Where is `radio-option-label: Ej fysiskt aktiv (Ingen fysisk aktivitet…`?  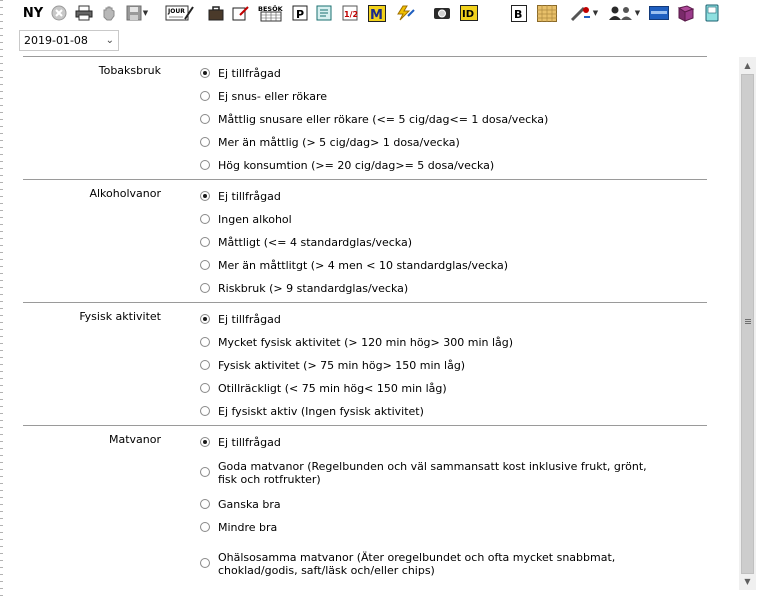
radio-option-label: Ej fysiskt aktiv (Ingen fysisk aktivitet… is located at coordinates (321, 411).